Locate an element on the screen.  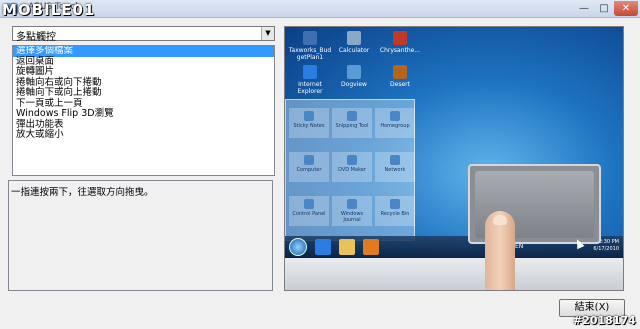
laptop-palmrest is located at coordinates (454, 274).